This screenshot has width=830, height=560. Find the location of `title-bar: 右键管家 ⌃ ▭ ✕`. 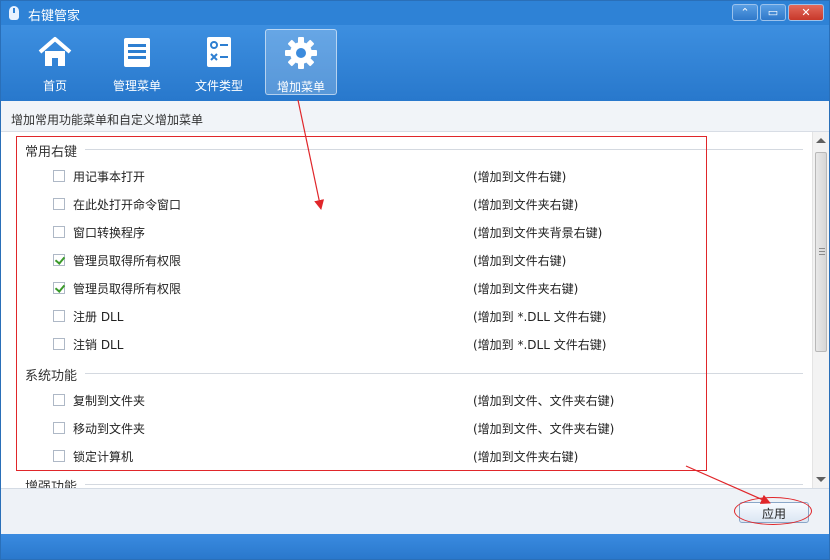

title-bar: 右键管家 ⌃ ▭ ✕ is located at coordinates (415, 13).